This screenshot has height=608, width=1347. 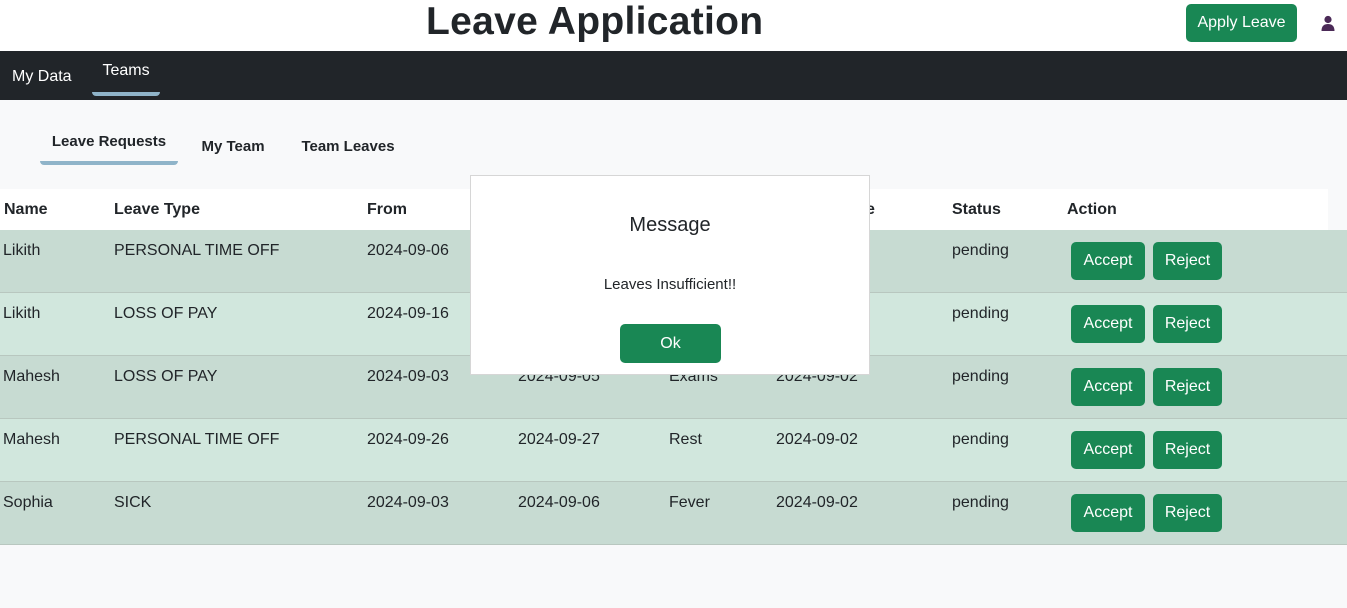 I want to click on cell-from: 2024-09-26, so click(x=408, y=439).